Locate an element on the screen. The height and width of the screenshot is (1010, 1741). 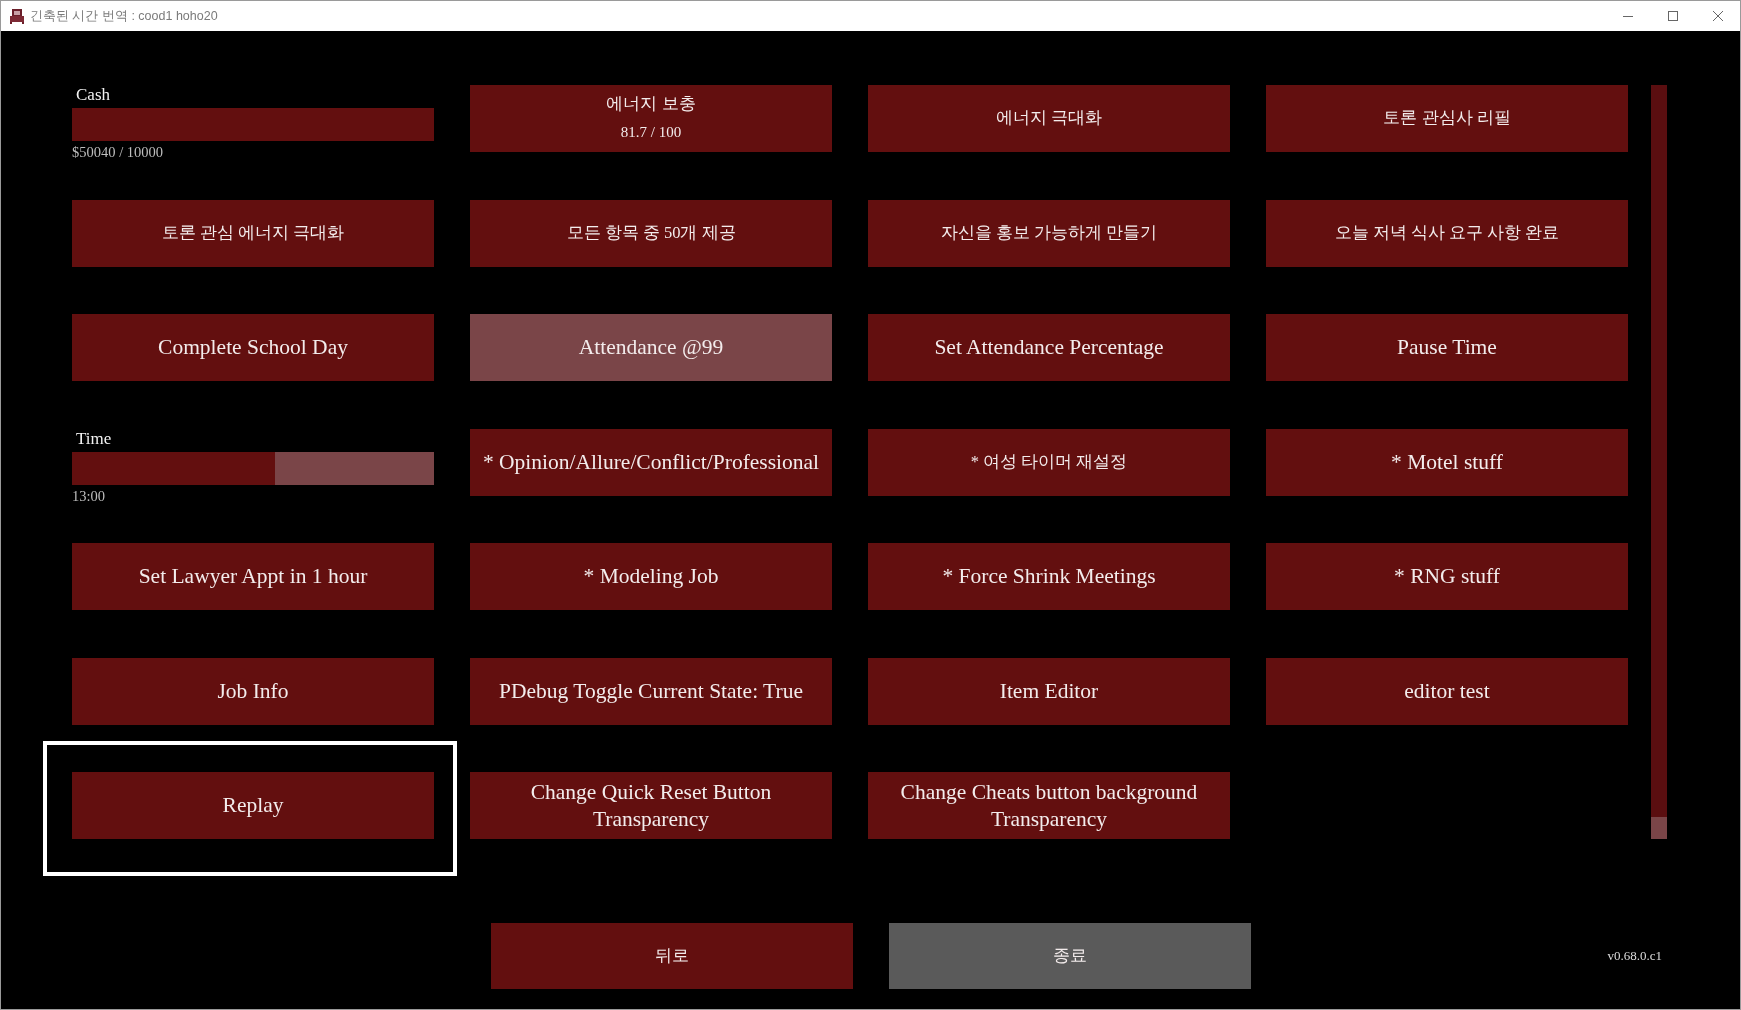
cheat-button: Change Cheats button background Transparency is located at coordinates (1049, 805).